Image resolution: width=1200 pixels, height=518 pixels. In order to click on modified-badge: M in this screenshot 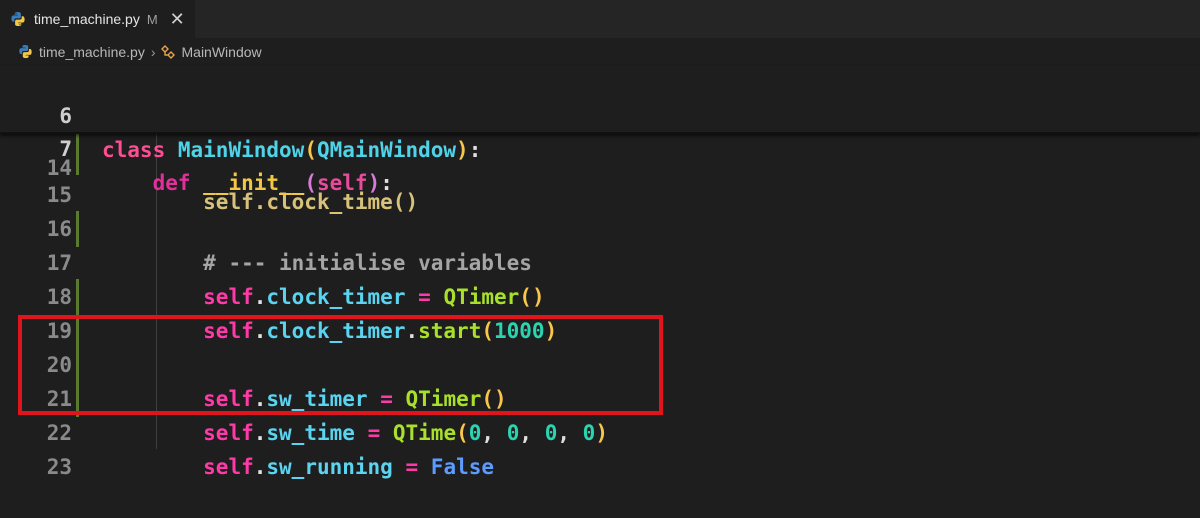, I will do `click(152, 19)`.